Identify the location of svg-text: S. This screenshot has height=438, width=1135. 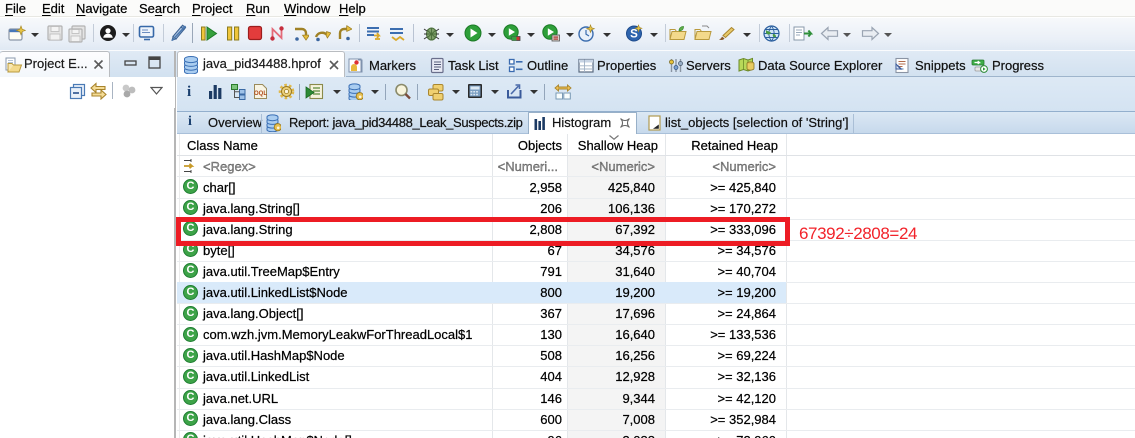
(634, 35).